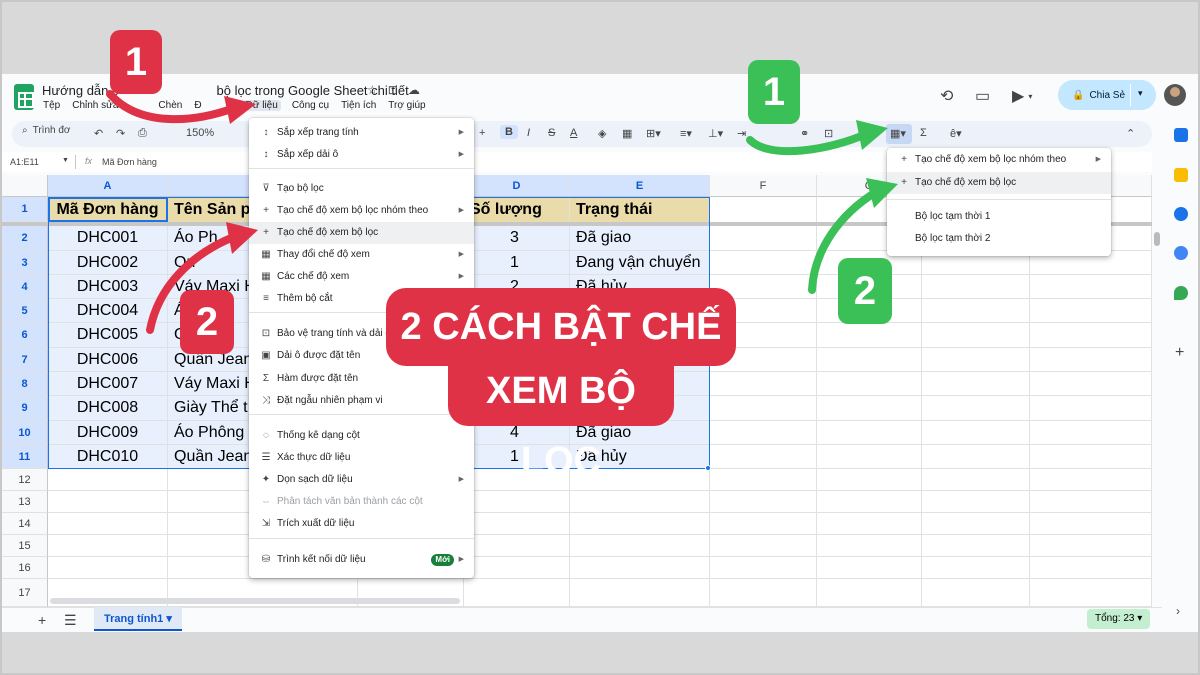 This screenshot has width=1200, height=675. What do you see at coordinates (865, 291) in the screenshot?
I see `right-step-2-badge: 2` at bounding box center [865, 291].